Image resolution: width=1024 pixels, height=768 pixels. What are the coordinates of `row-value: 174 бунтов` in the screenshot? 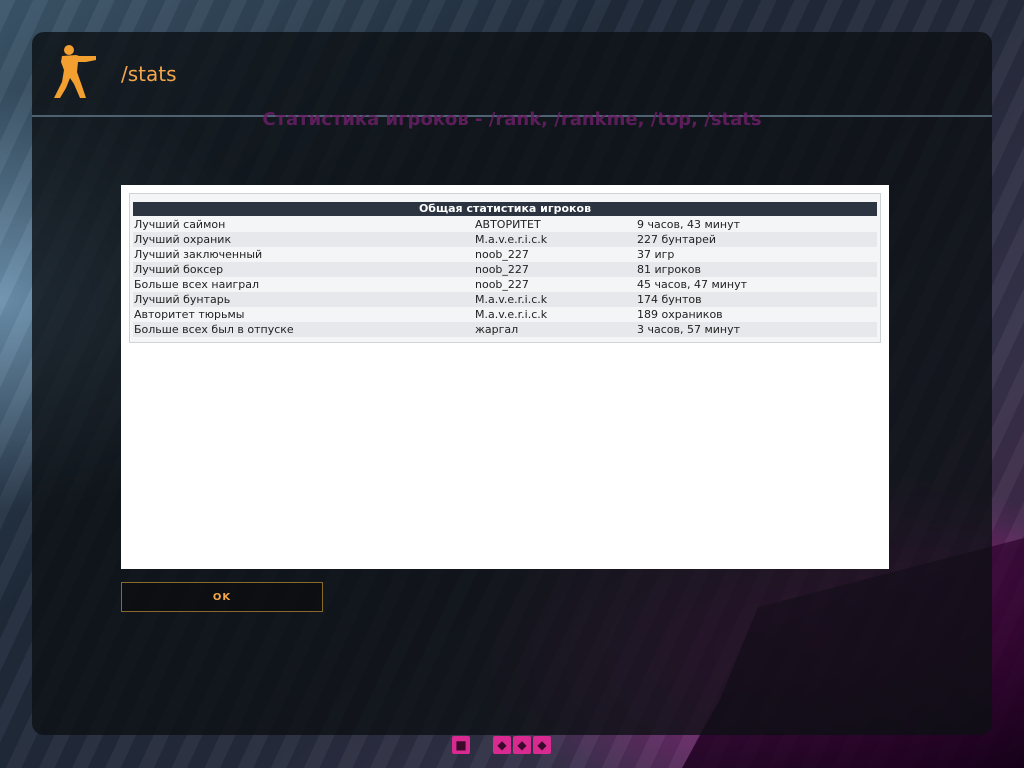 It's located at (669, 299).